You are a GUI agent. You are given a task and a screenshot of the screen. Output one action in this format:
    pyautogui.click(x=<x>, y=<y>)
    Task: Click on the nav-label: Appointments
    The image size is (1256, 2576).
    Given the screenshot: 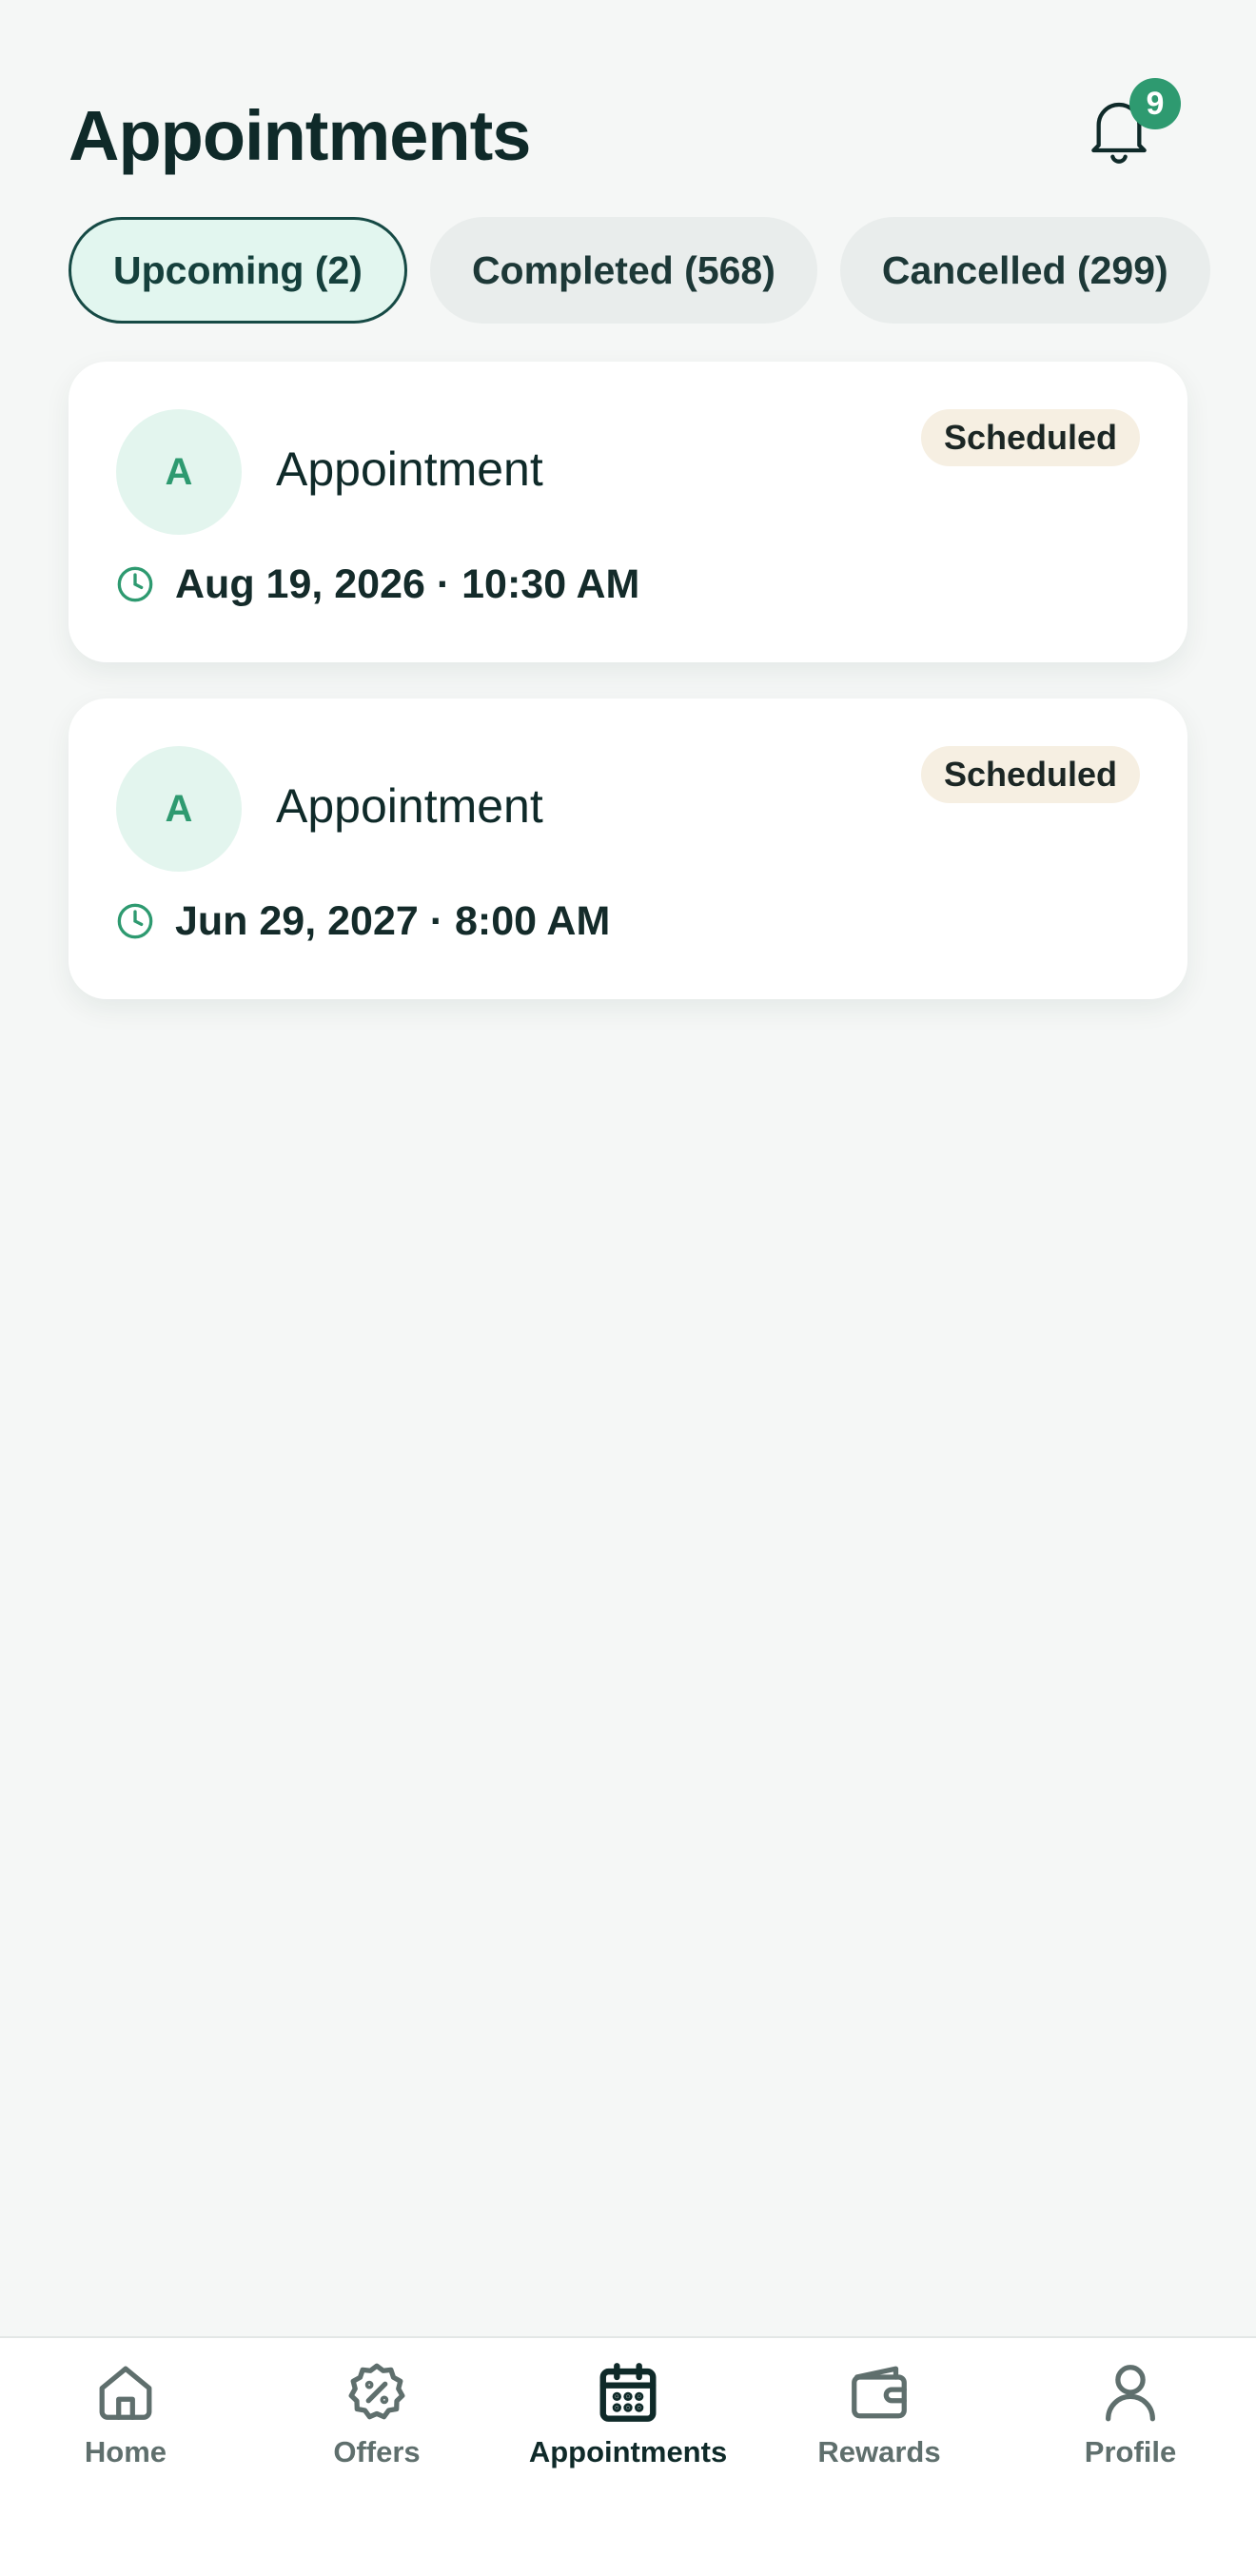 What is the action you would take?
    pyautogui.click(x=628, y=2451)
    